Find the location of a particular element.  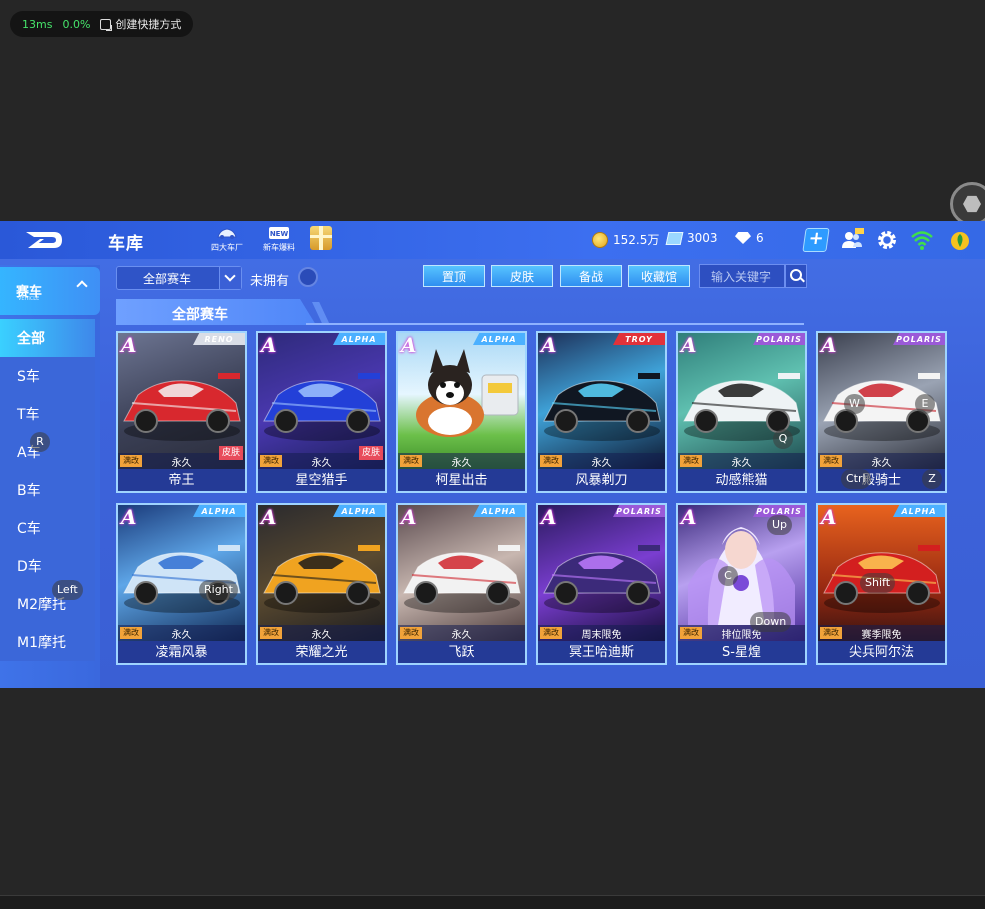

key-hint-bubble: W is located at coordinates (854, 404).